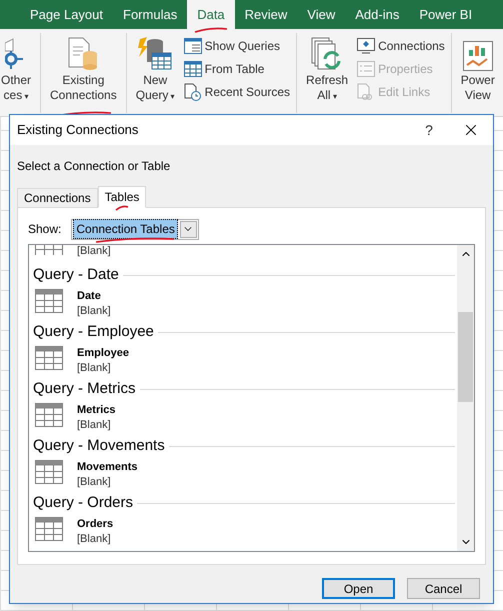  Describe the element at coordinates (244, 473) in the screenshot. I see `table-entry: Movements [Blank]` at that location.